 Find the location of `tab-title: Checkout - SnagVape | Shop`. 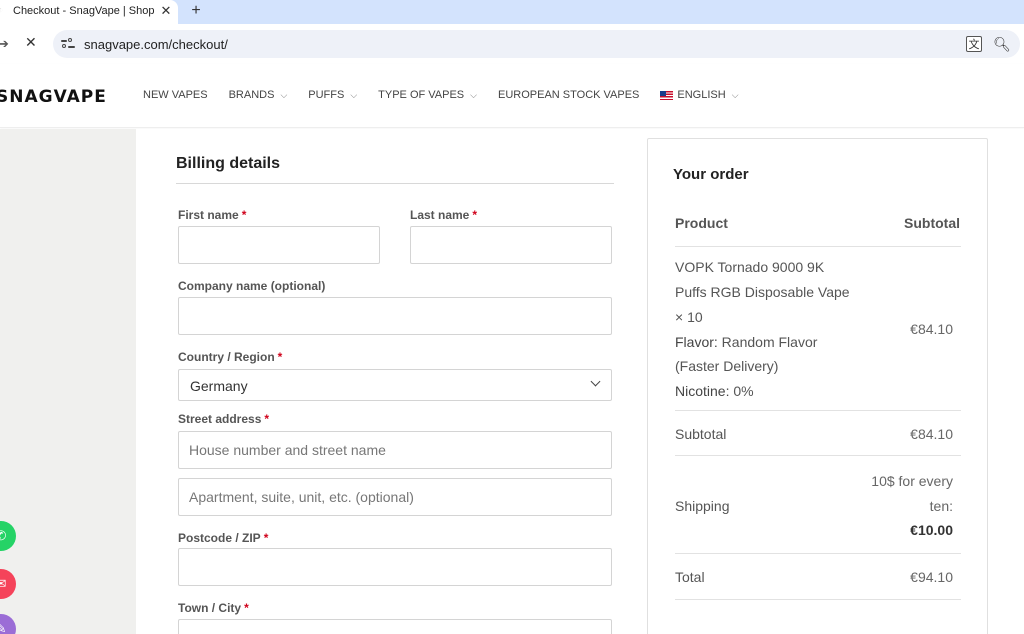

tab-title: Checkout - SnagVape | Shop is located at coordinates (84, 11).